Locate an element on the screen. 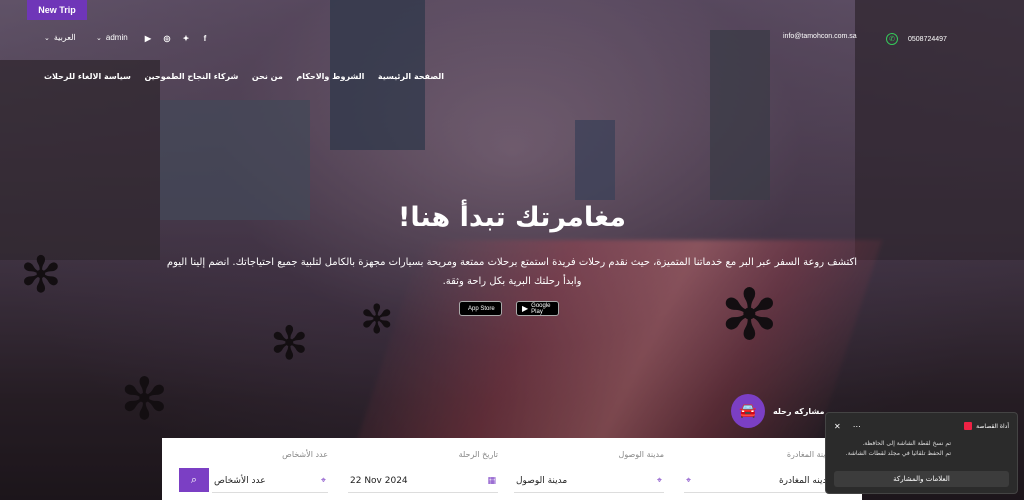  date-value: 22 Nov 2024 is located at coordinates (379, 480).